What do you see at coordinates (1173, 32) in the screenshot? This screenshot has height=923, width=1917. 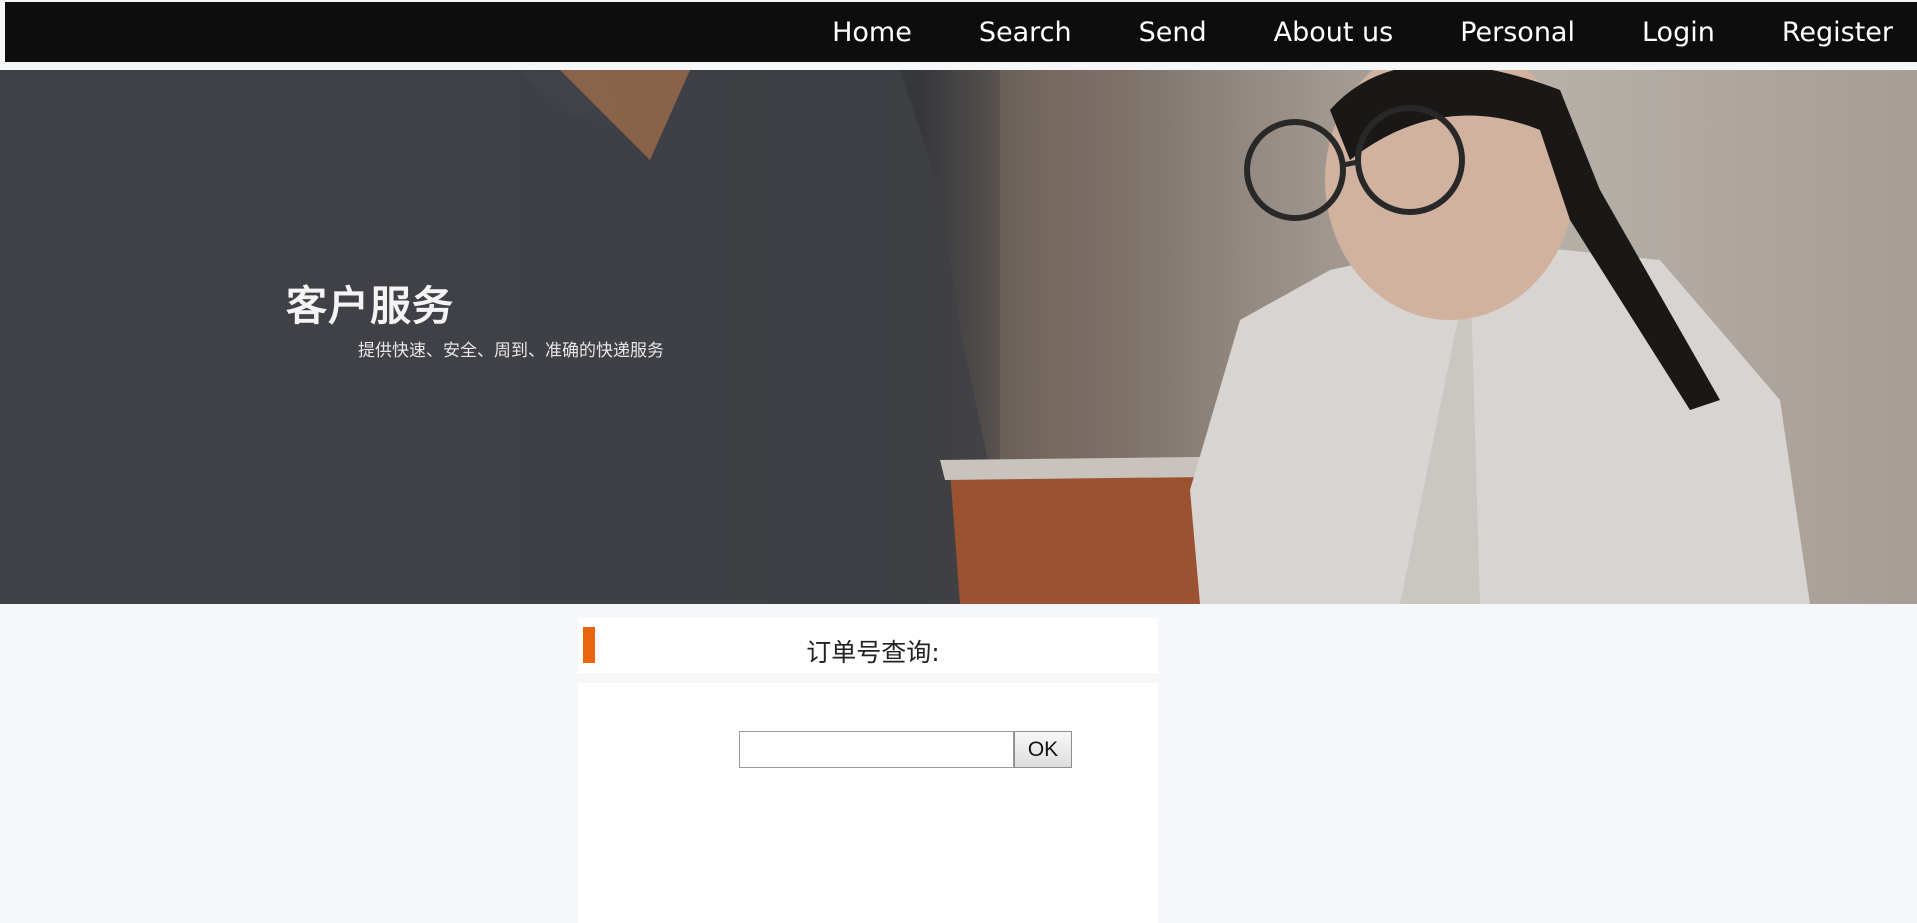 I see `nav-send-link: Send` at bounding box center [1173, 32].